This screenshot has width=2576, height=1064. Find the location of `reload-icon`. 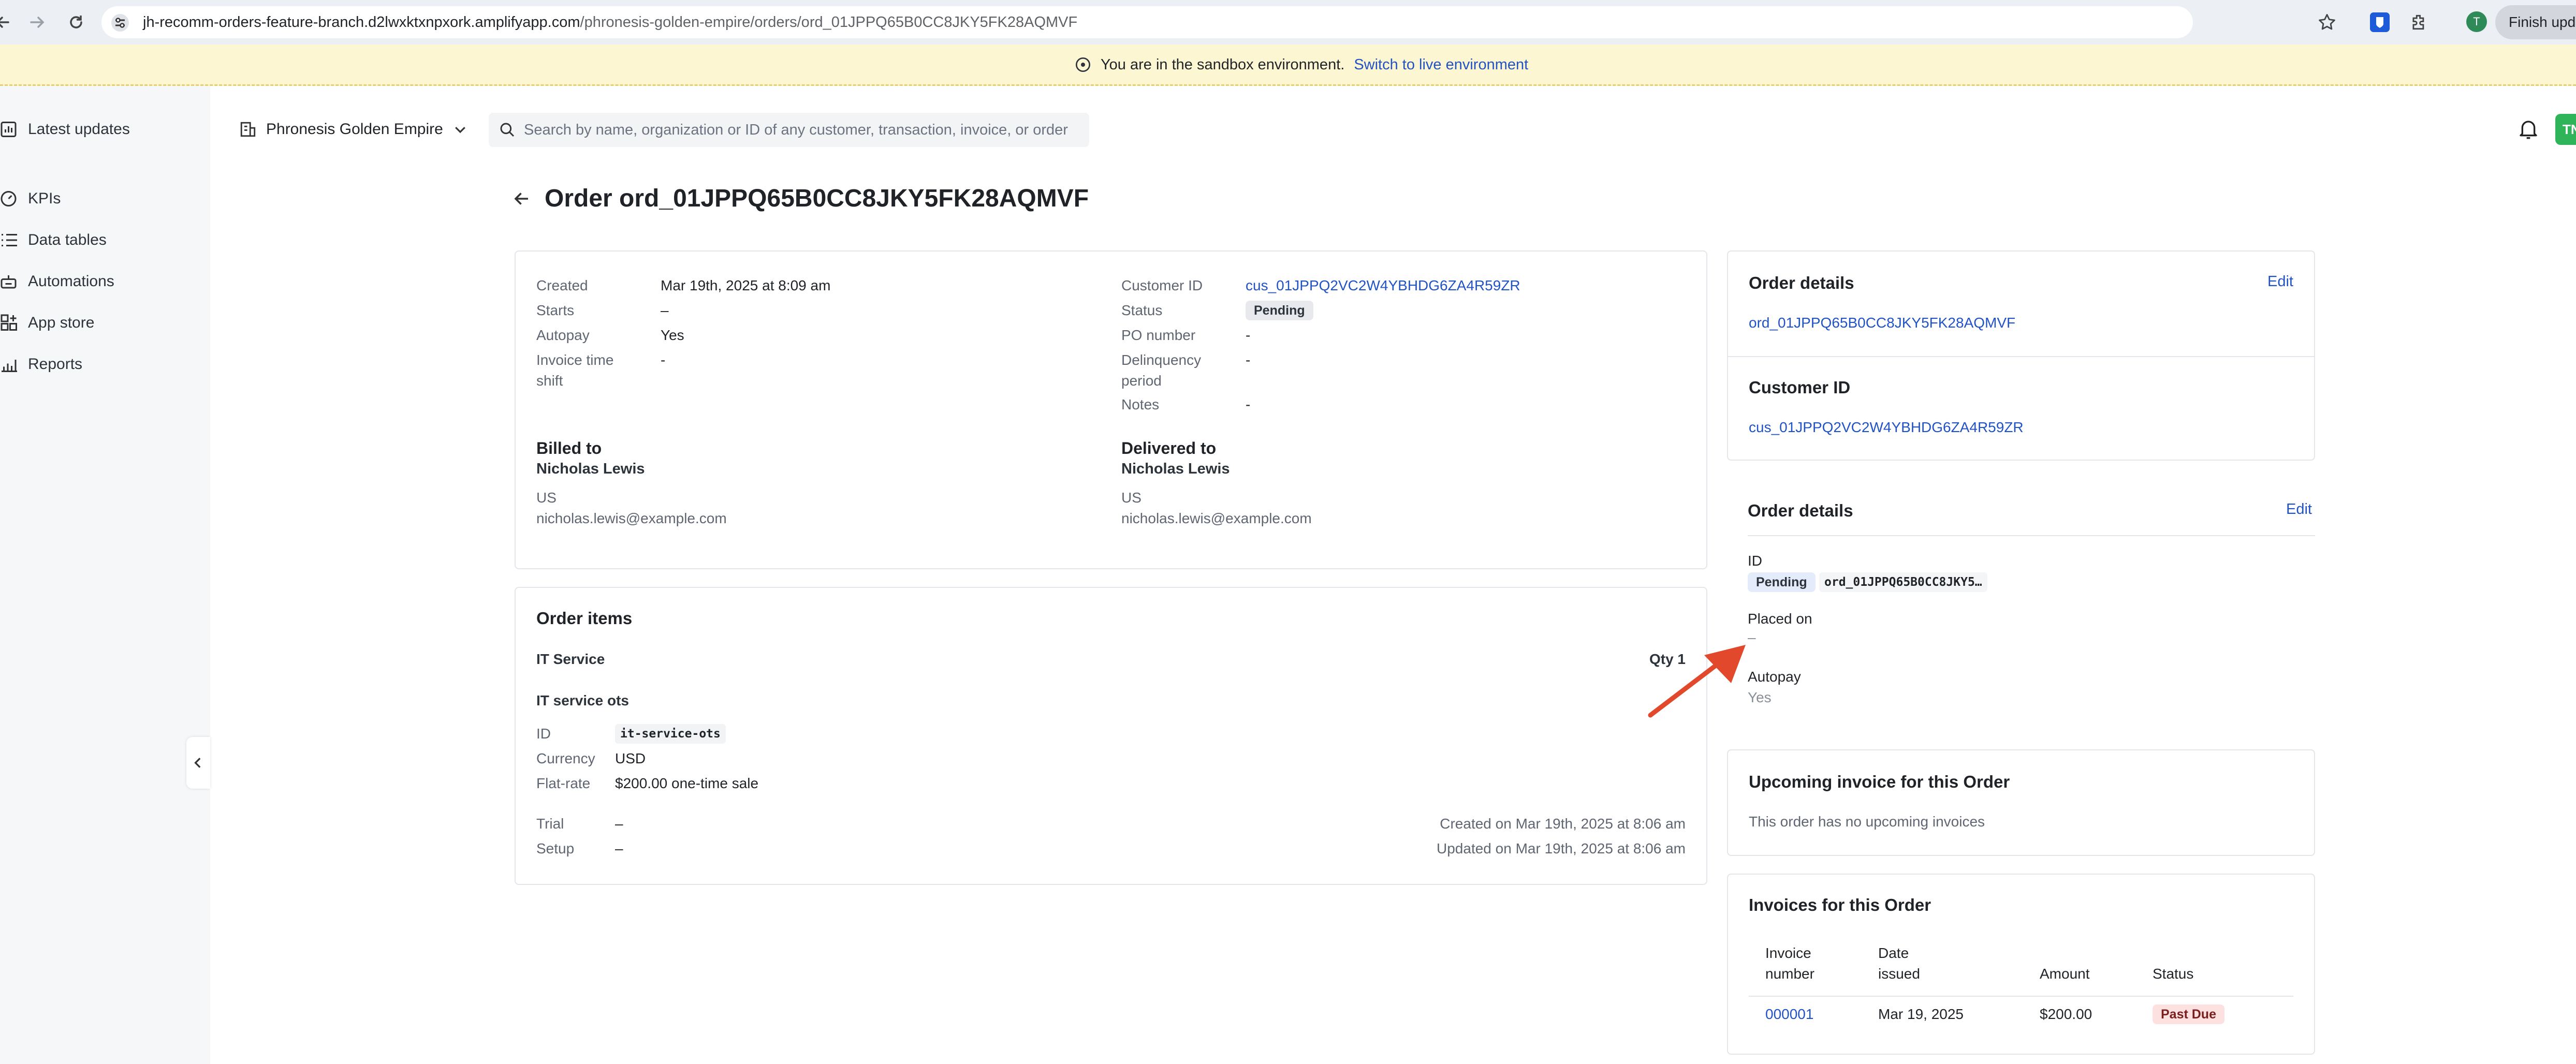

reload-icon is located at coordinates (76, 22).